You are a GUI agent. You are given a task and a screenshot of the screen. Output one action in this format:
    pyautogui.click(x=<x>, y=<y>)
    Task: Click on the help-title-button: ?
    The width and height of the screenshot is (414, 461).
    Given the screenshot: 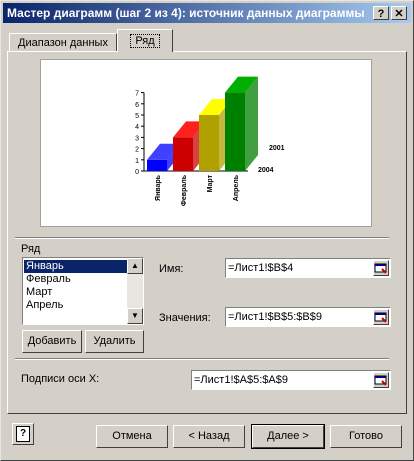 What is the action you would take?
    pyautogui.click(x=381, y=13)
    